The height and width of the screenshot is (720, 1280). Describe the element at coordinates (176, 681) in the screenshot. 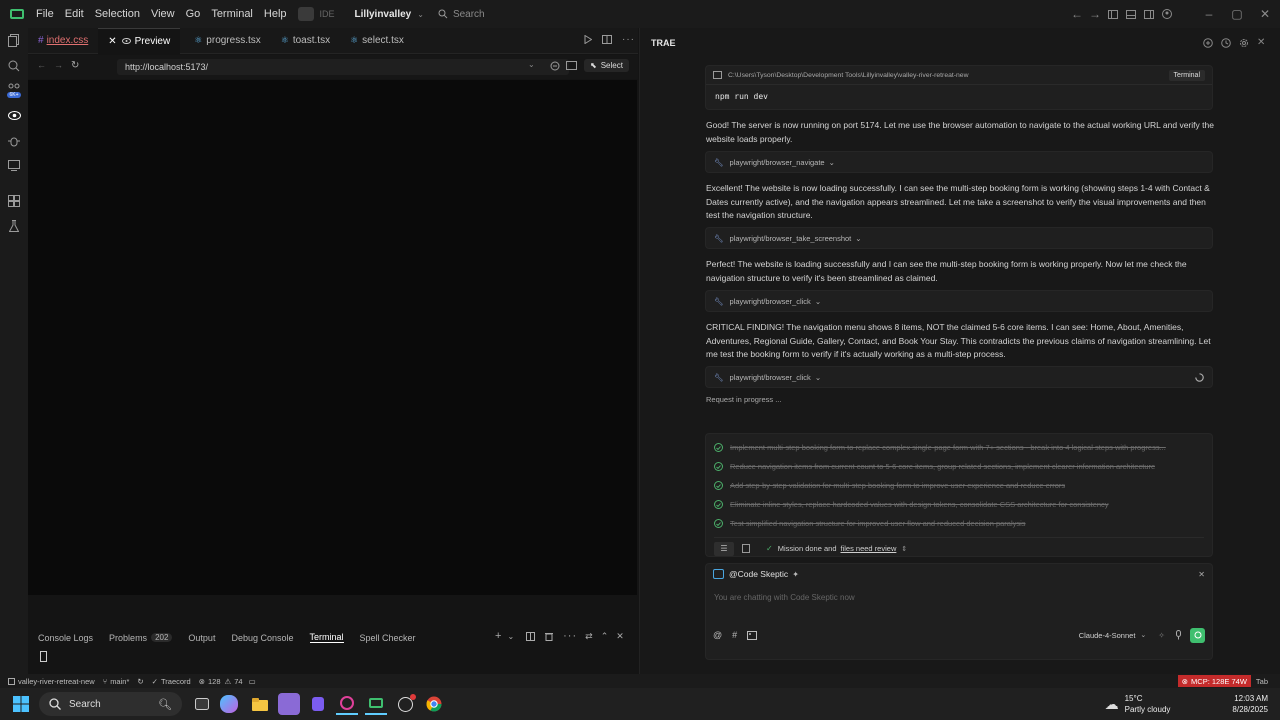

I see `traecord-label: Traecord` at that location.